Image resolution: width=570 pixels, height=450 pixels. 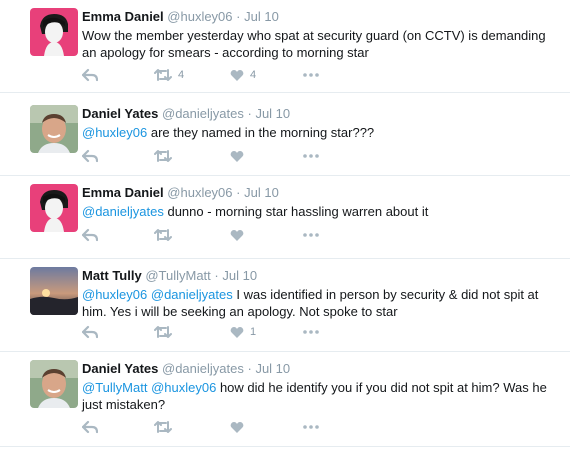 I want to click on tweet-text-line: just mistaken?, so click(x=124, y=404).